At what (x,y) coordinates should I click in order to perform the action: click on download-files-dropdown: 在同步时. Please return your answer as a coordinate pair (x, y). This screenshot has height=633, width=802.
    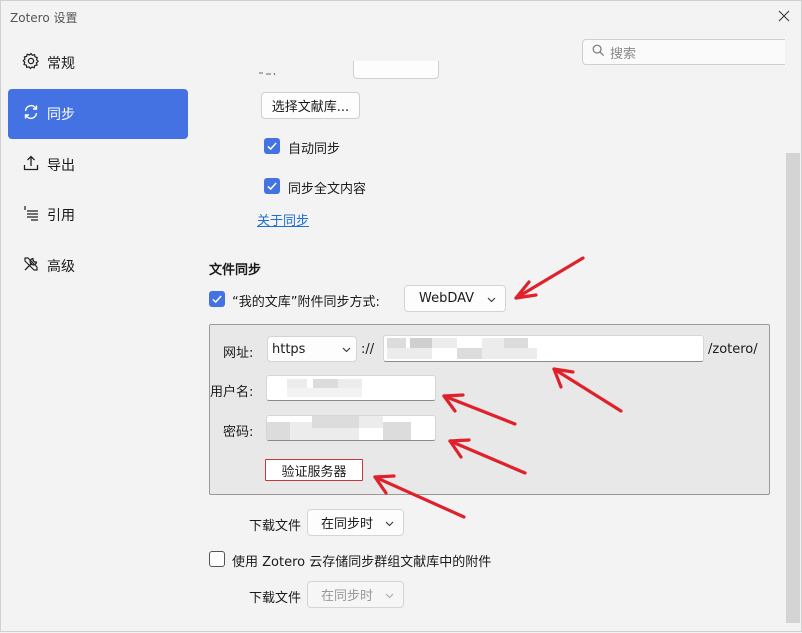
    Looking at the image, I should click on (355, 522).